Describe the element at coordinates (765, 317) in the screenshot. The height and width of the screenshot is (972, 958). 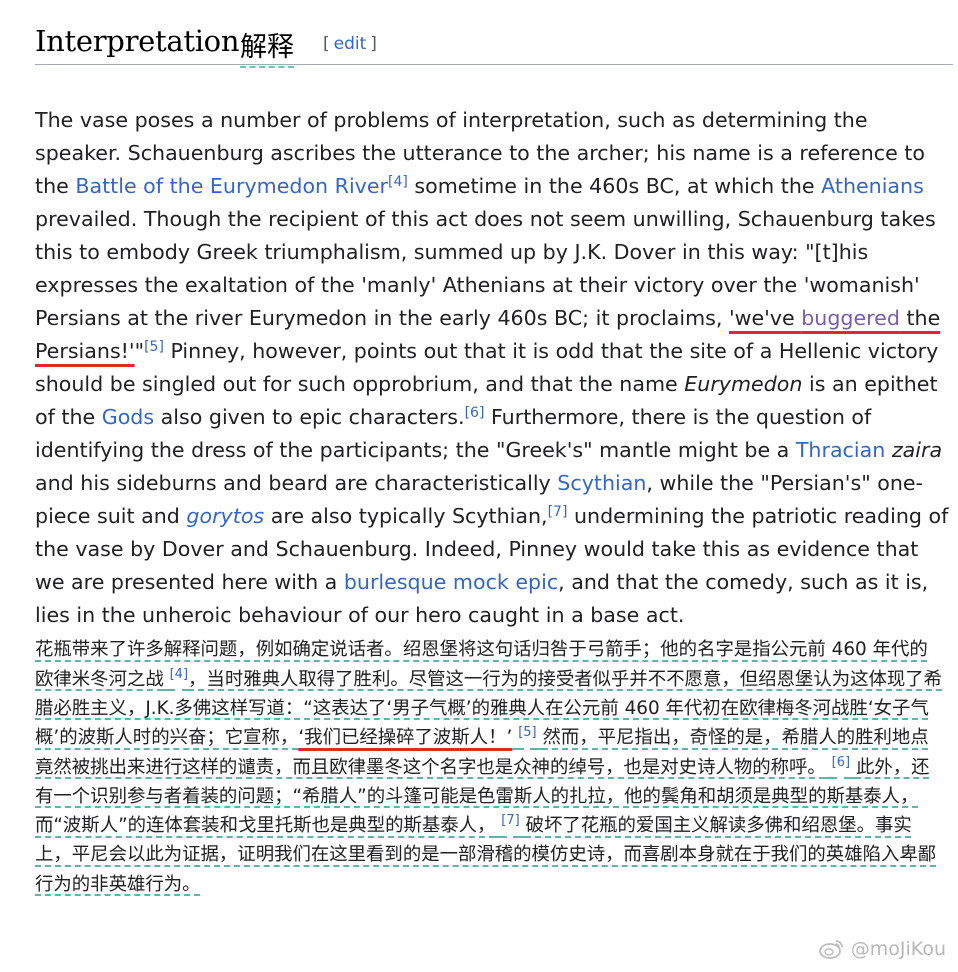
I see `quote-text: 'we've` at that location.